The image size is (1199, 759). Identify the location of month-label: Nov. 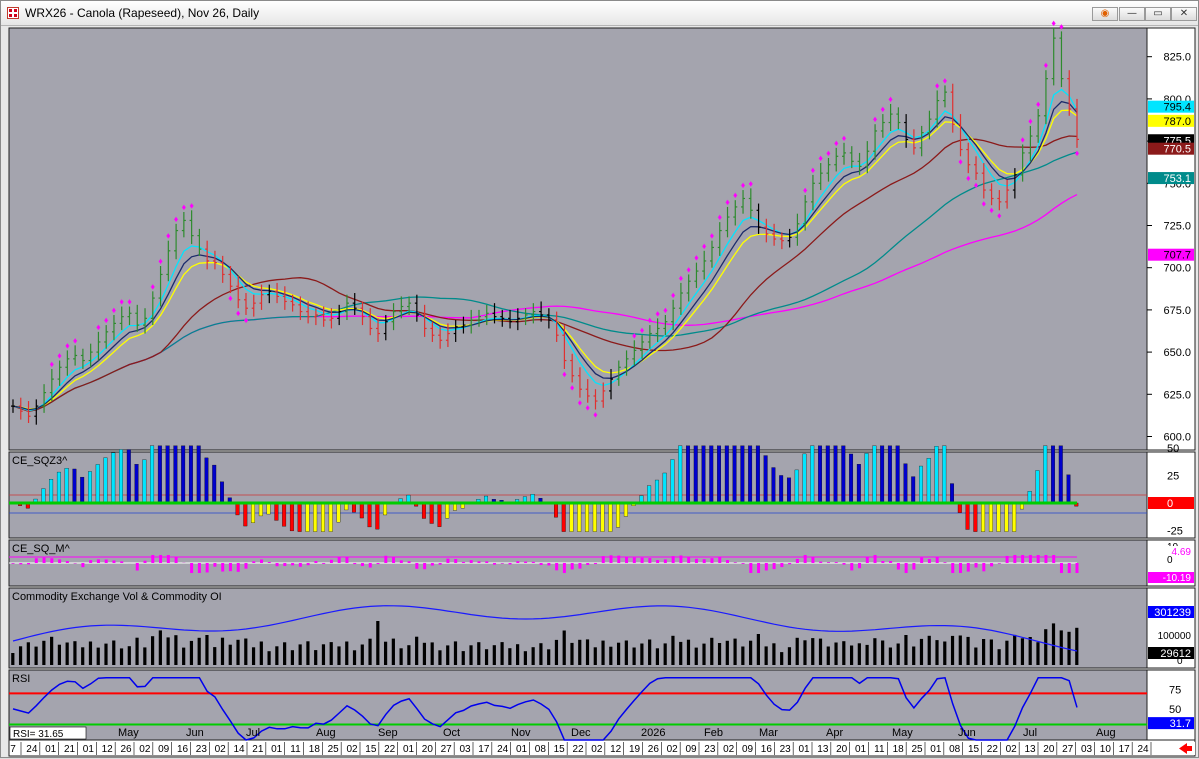
(521, 733).